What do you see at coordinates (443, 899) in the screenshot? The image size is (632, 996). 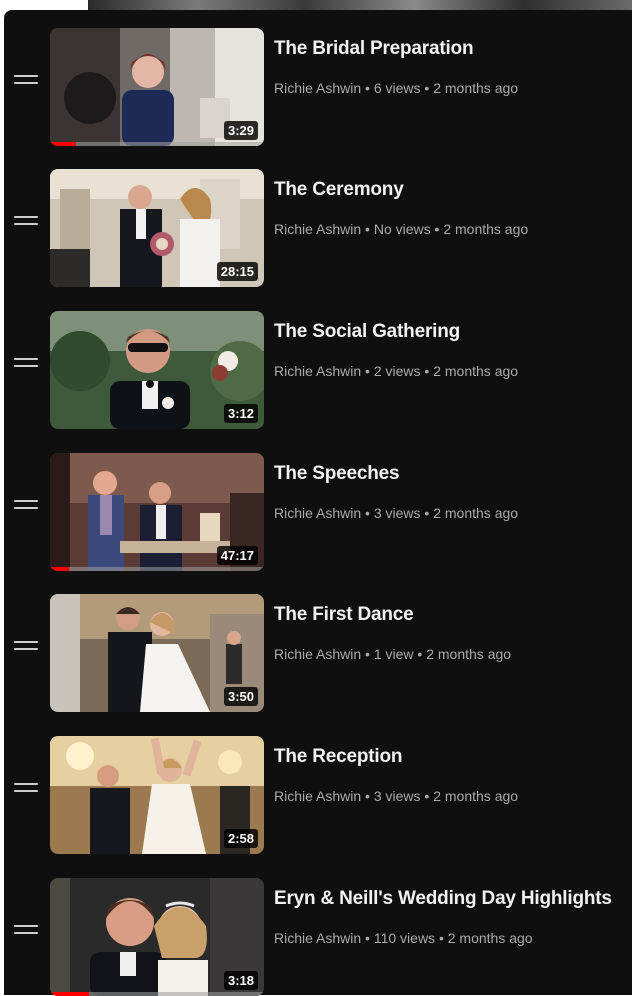 I see `video-title: Eryn & Neill's Wedding Day Highlights` at bounding box center [443, 899].